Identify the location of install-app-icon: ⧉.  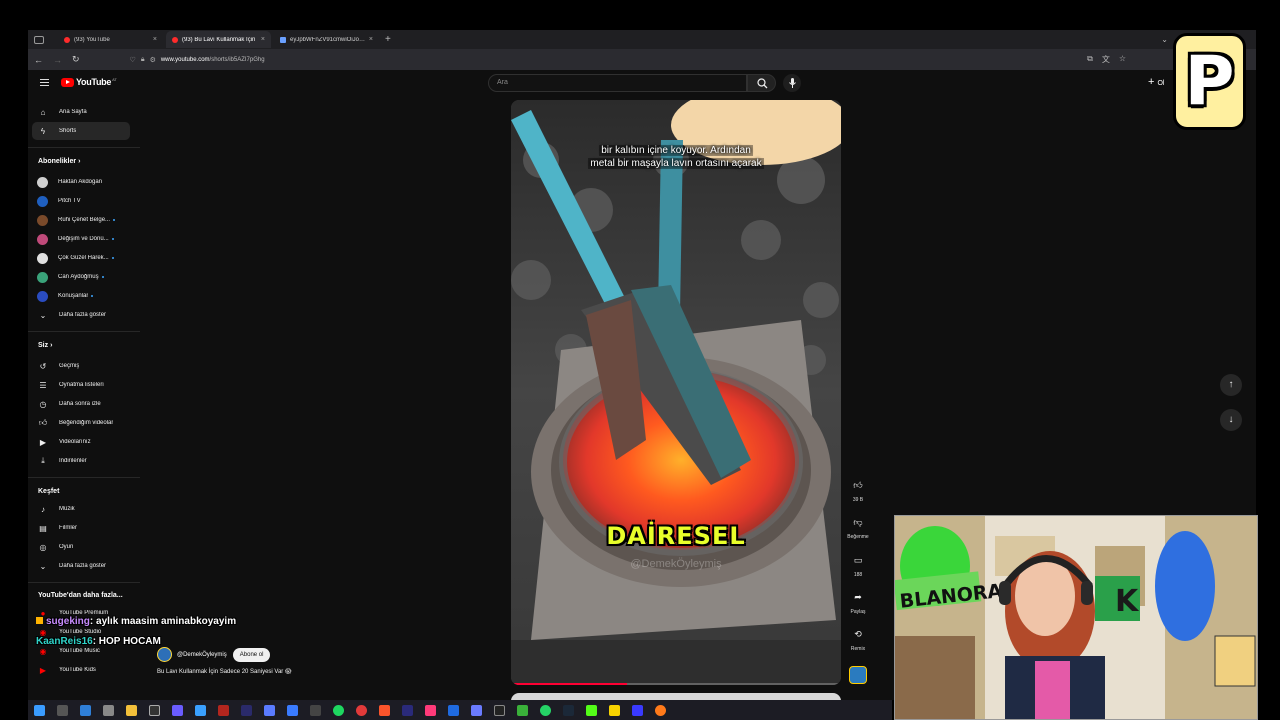
(1090, 59).